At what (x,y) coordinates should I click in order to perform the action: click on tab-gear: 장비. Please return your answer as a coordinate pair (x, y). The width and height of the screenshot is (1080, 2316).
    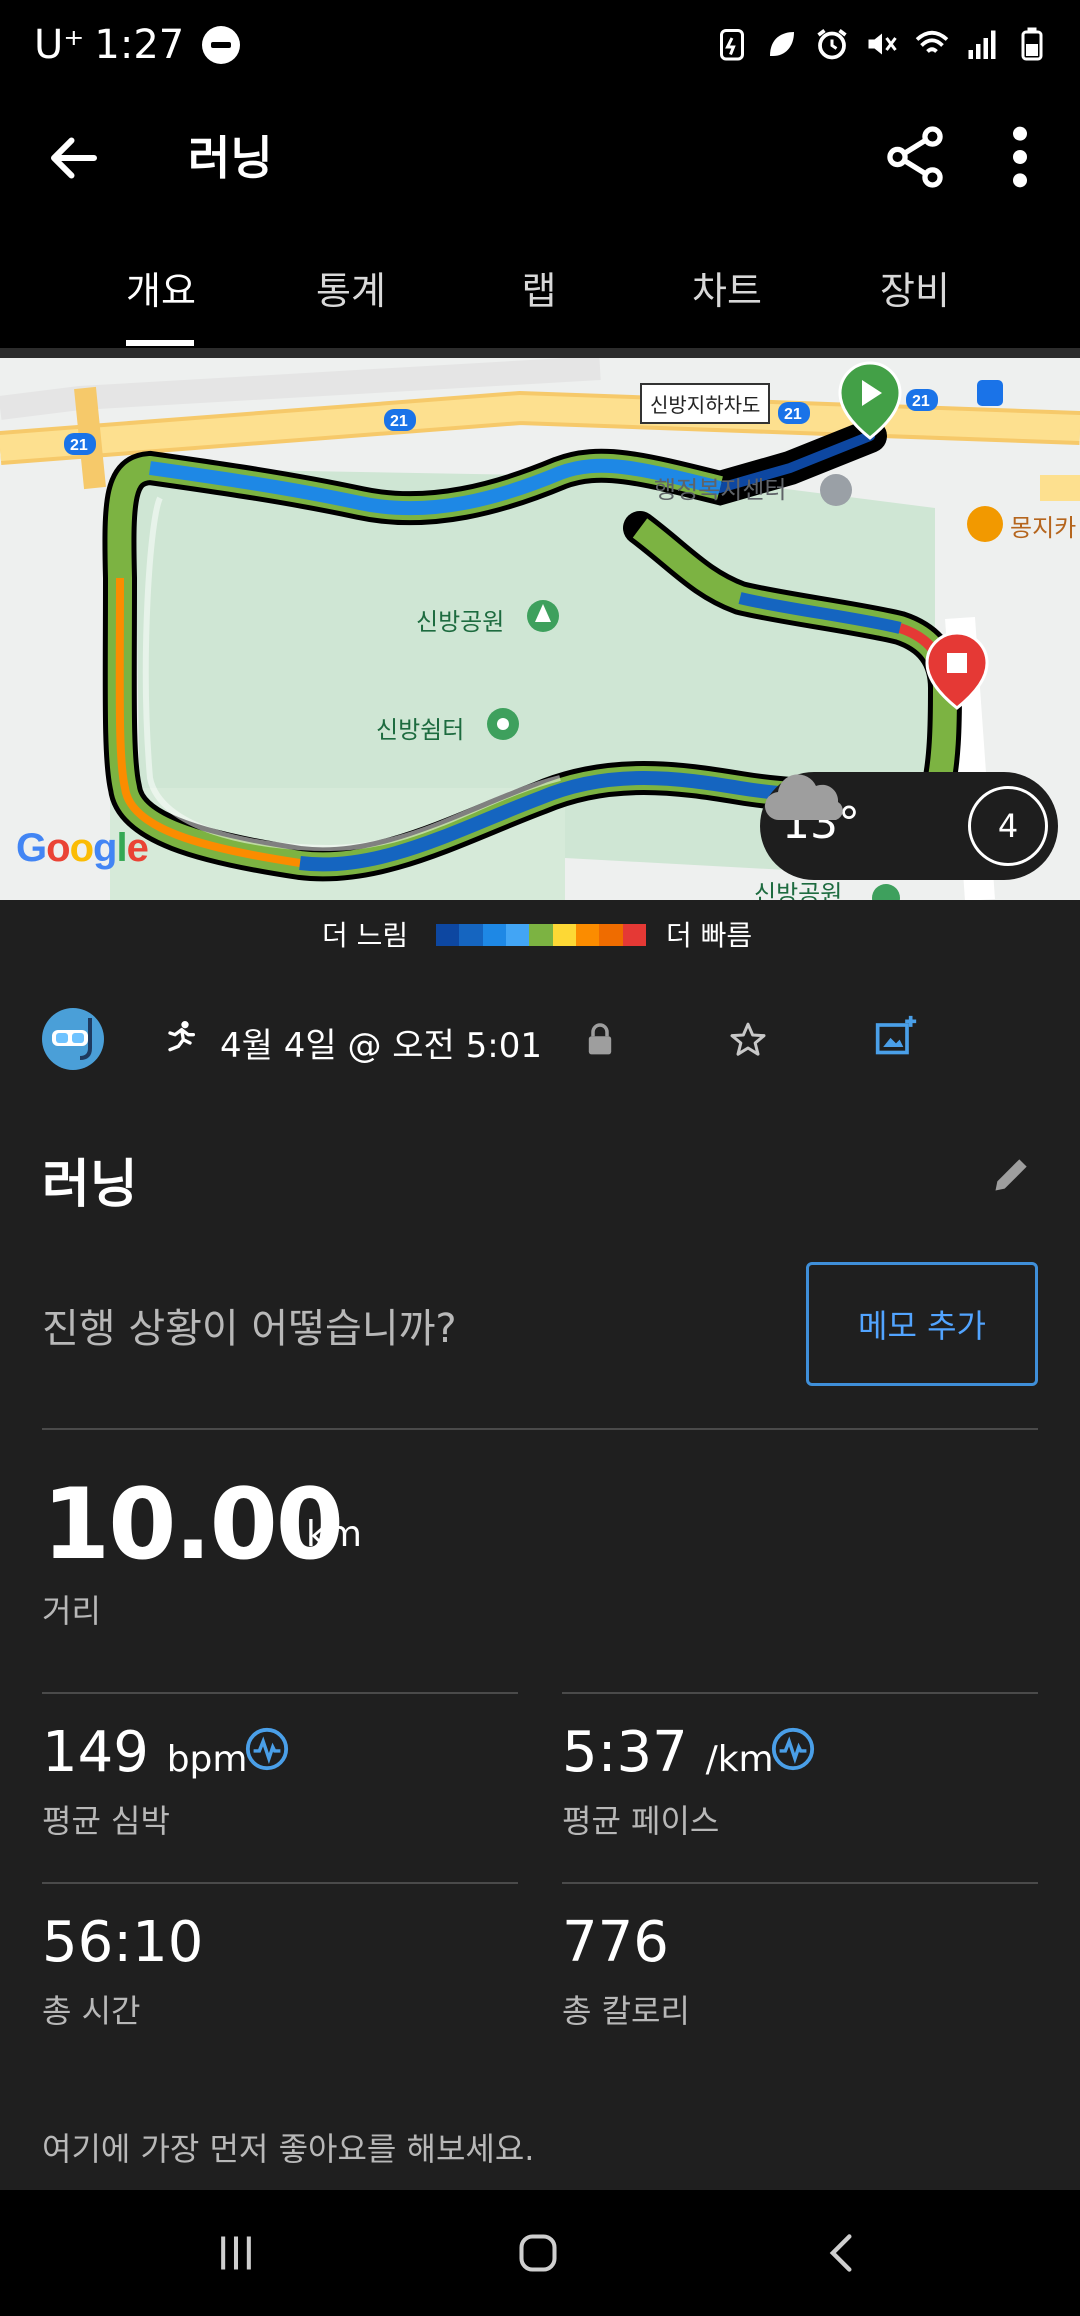
    Looking at the image, I should click on (915, 287).